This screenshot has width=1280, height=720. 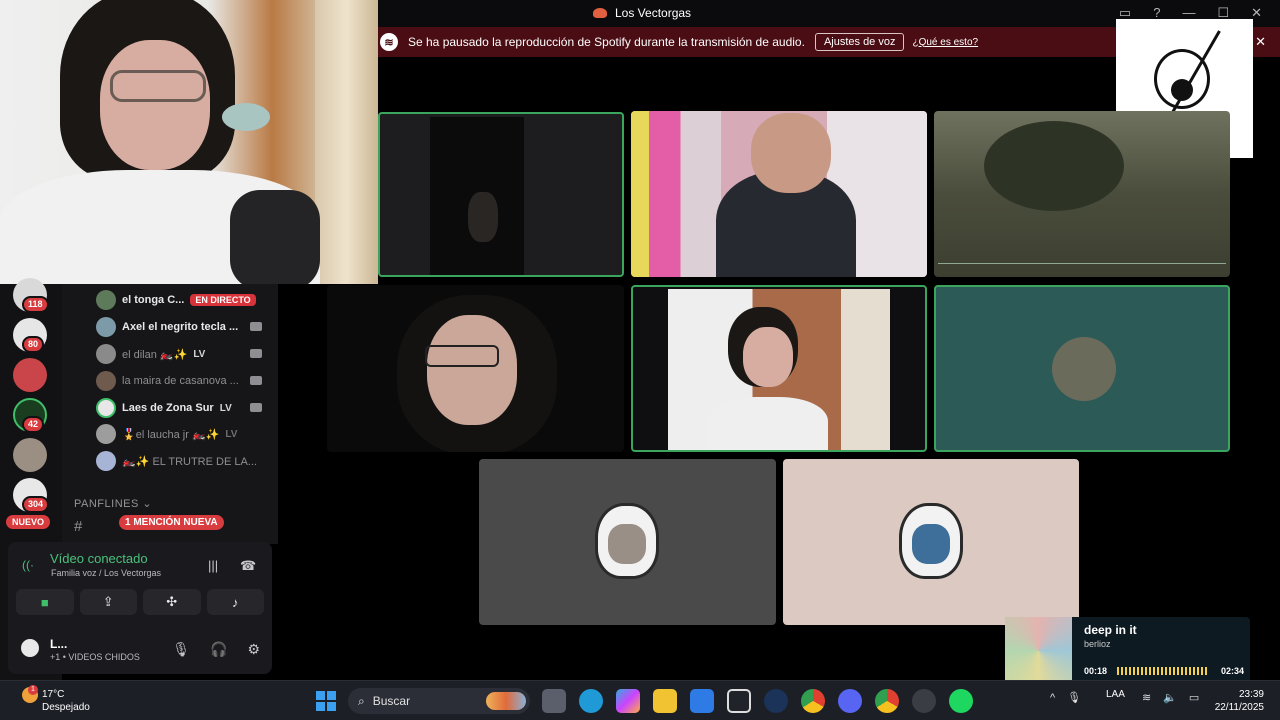 What do you see at coordinates (859, 42) in the screenshot?
I see `voice-settings-button: Ajustes de voz` at bounding box center [859, 42].